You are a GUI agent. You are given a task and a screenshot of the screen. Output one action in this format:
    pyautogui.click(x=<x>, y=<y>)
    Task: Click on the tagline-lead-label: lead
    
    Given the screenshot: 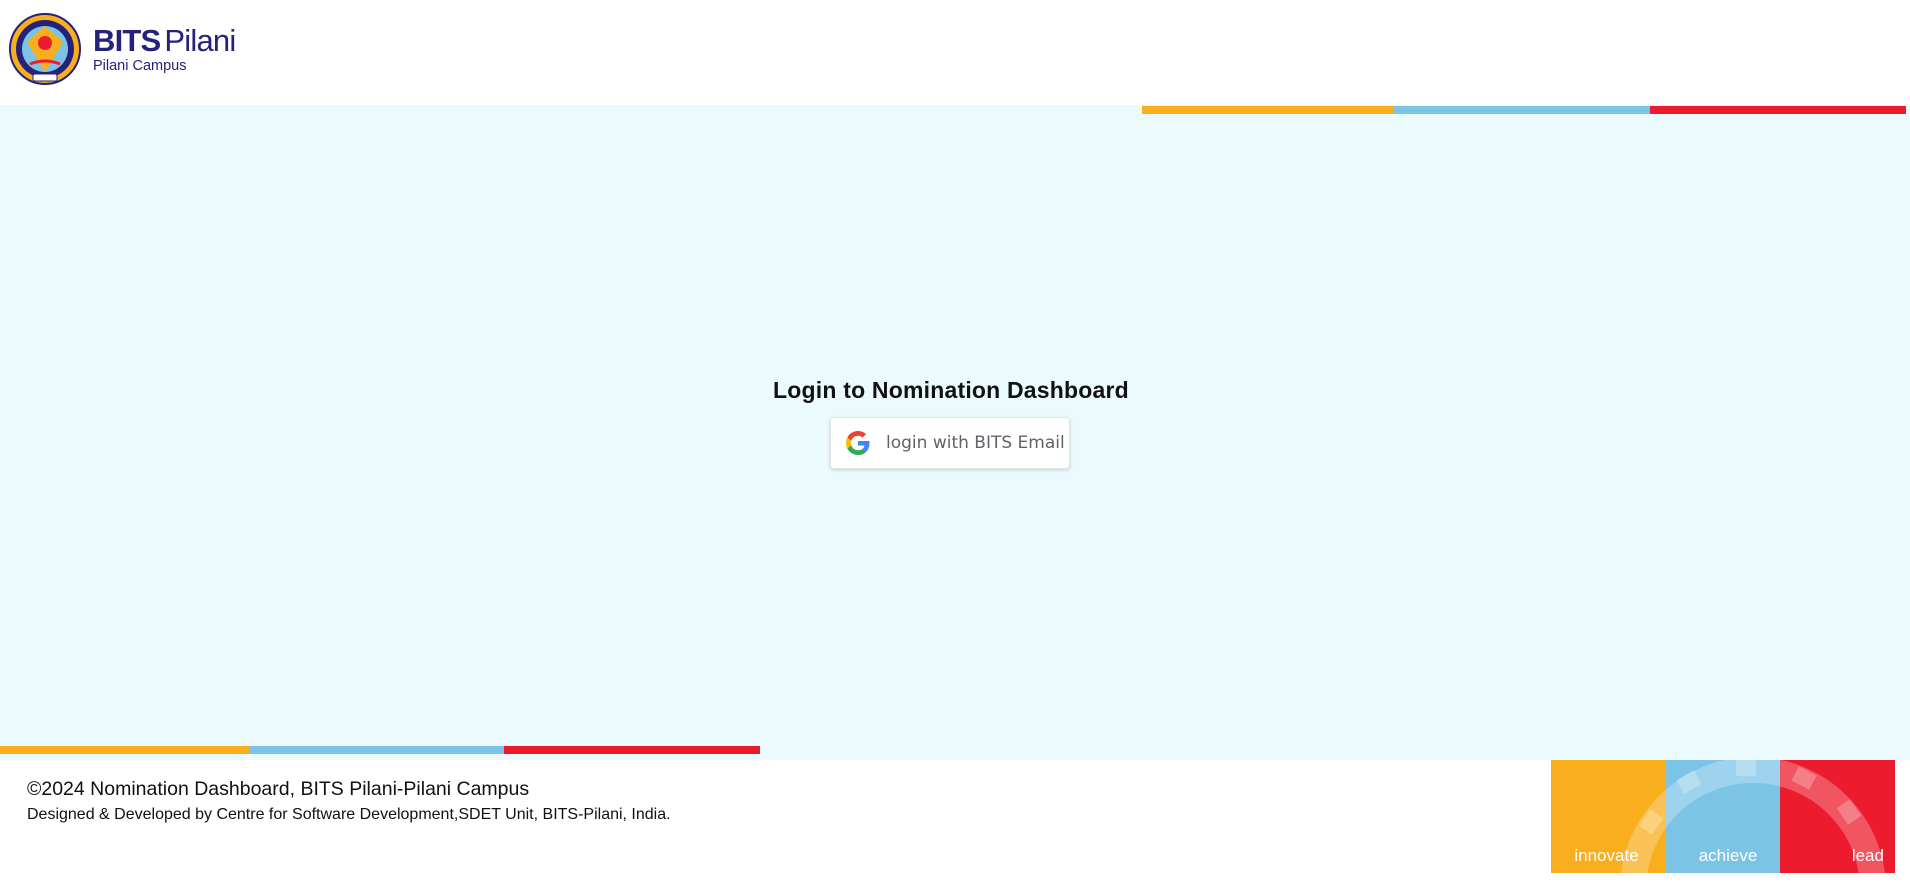 What is the action you would take?
    pyautogui.click(x=1867, y=855)
    